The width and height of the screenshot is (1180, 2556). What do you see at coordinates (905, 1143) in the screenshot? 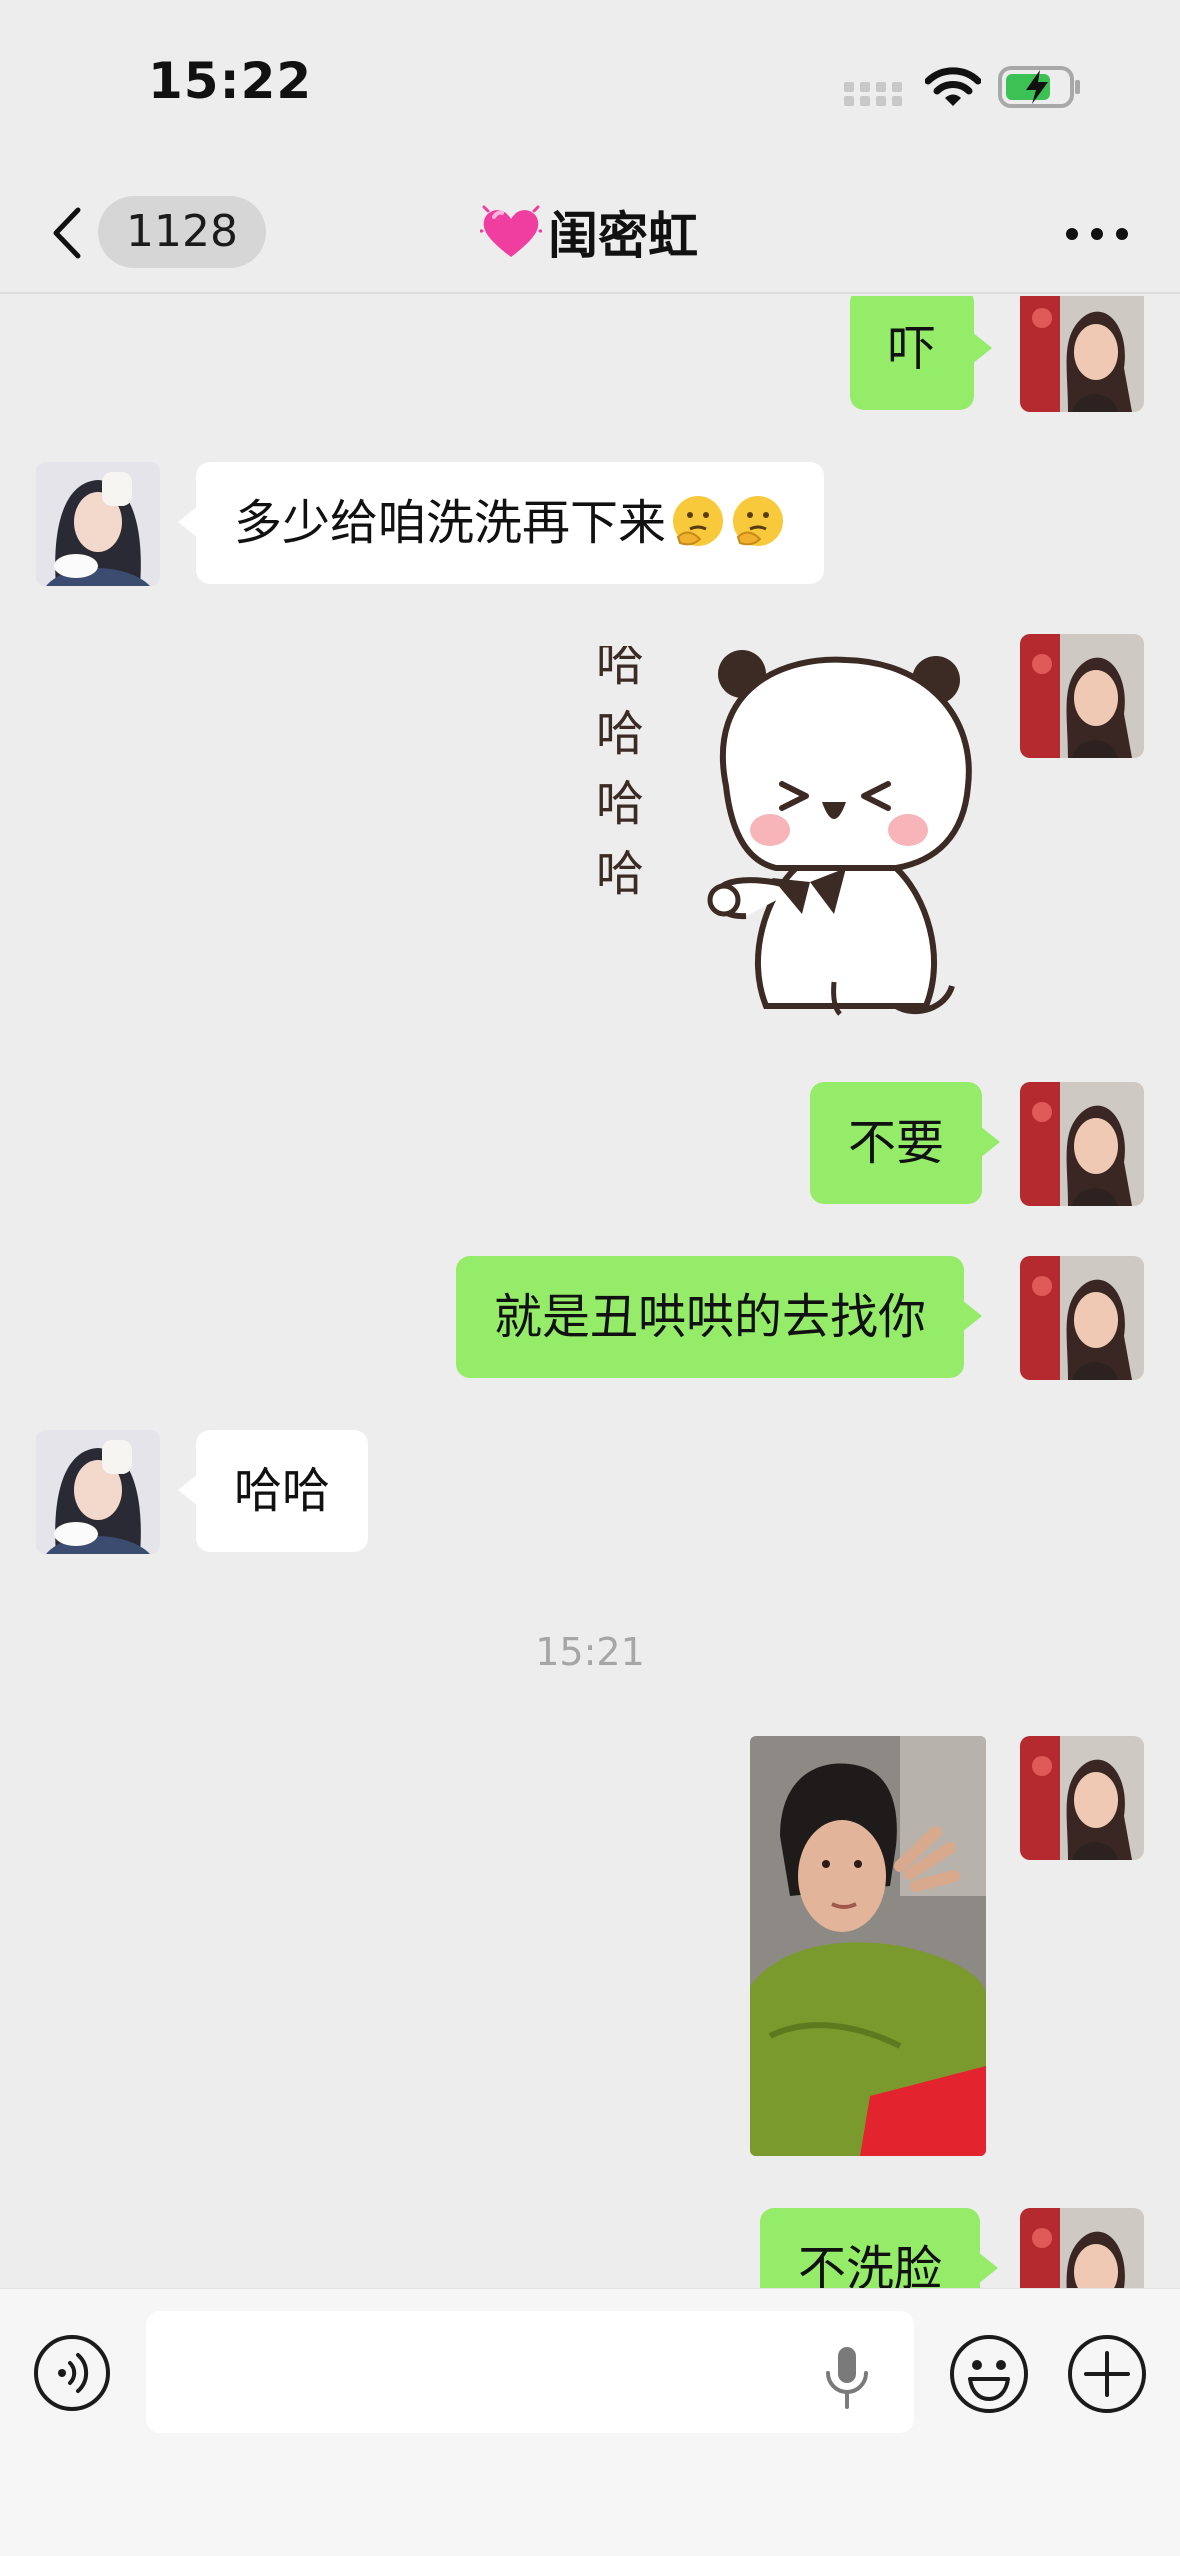
I see `message-bubble-outgoing: 不要` at bounding box center [905, 1143].